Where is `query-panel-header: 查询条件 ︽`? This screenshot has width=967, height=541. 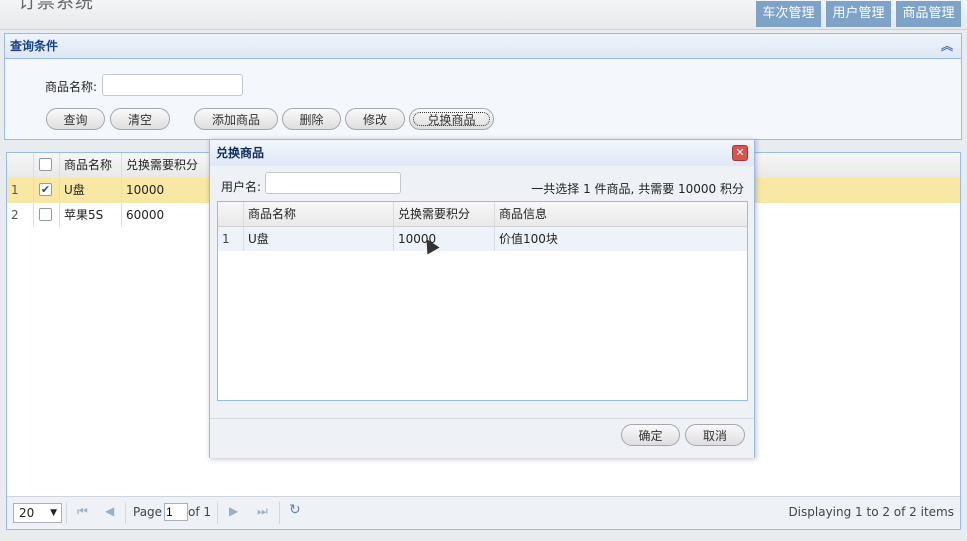 query-panel-header: 查询条件 ︽ is located at coordinates (483, 46).